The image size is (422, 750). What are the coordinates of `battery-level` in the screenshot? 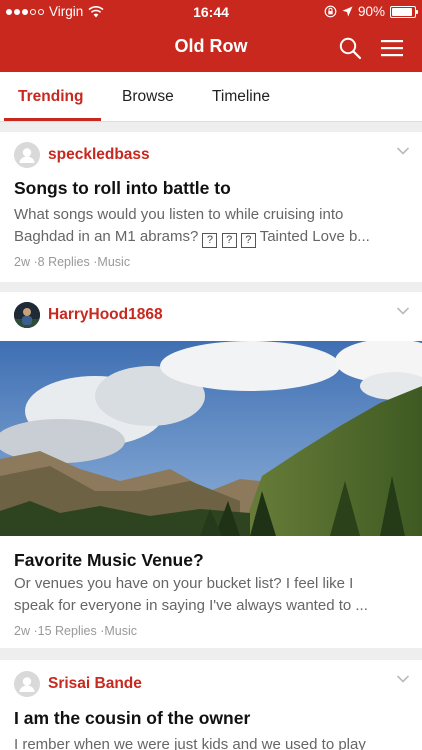 It's located at (402, 11).